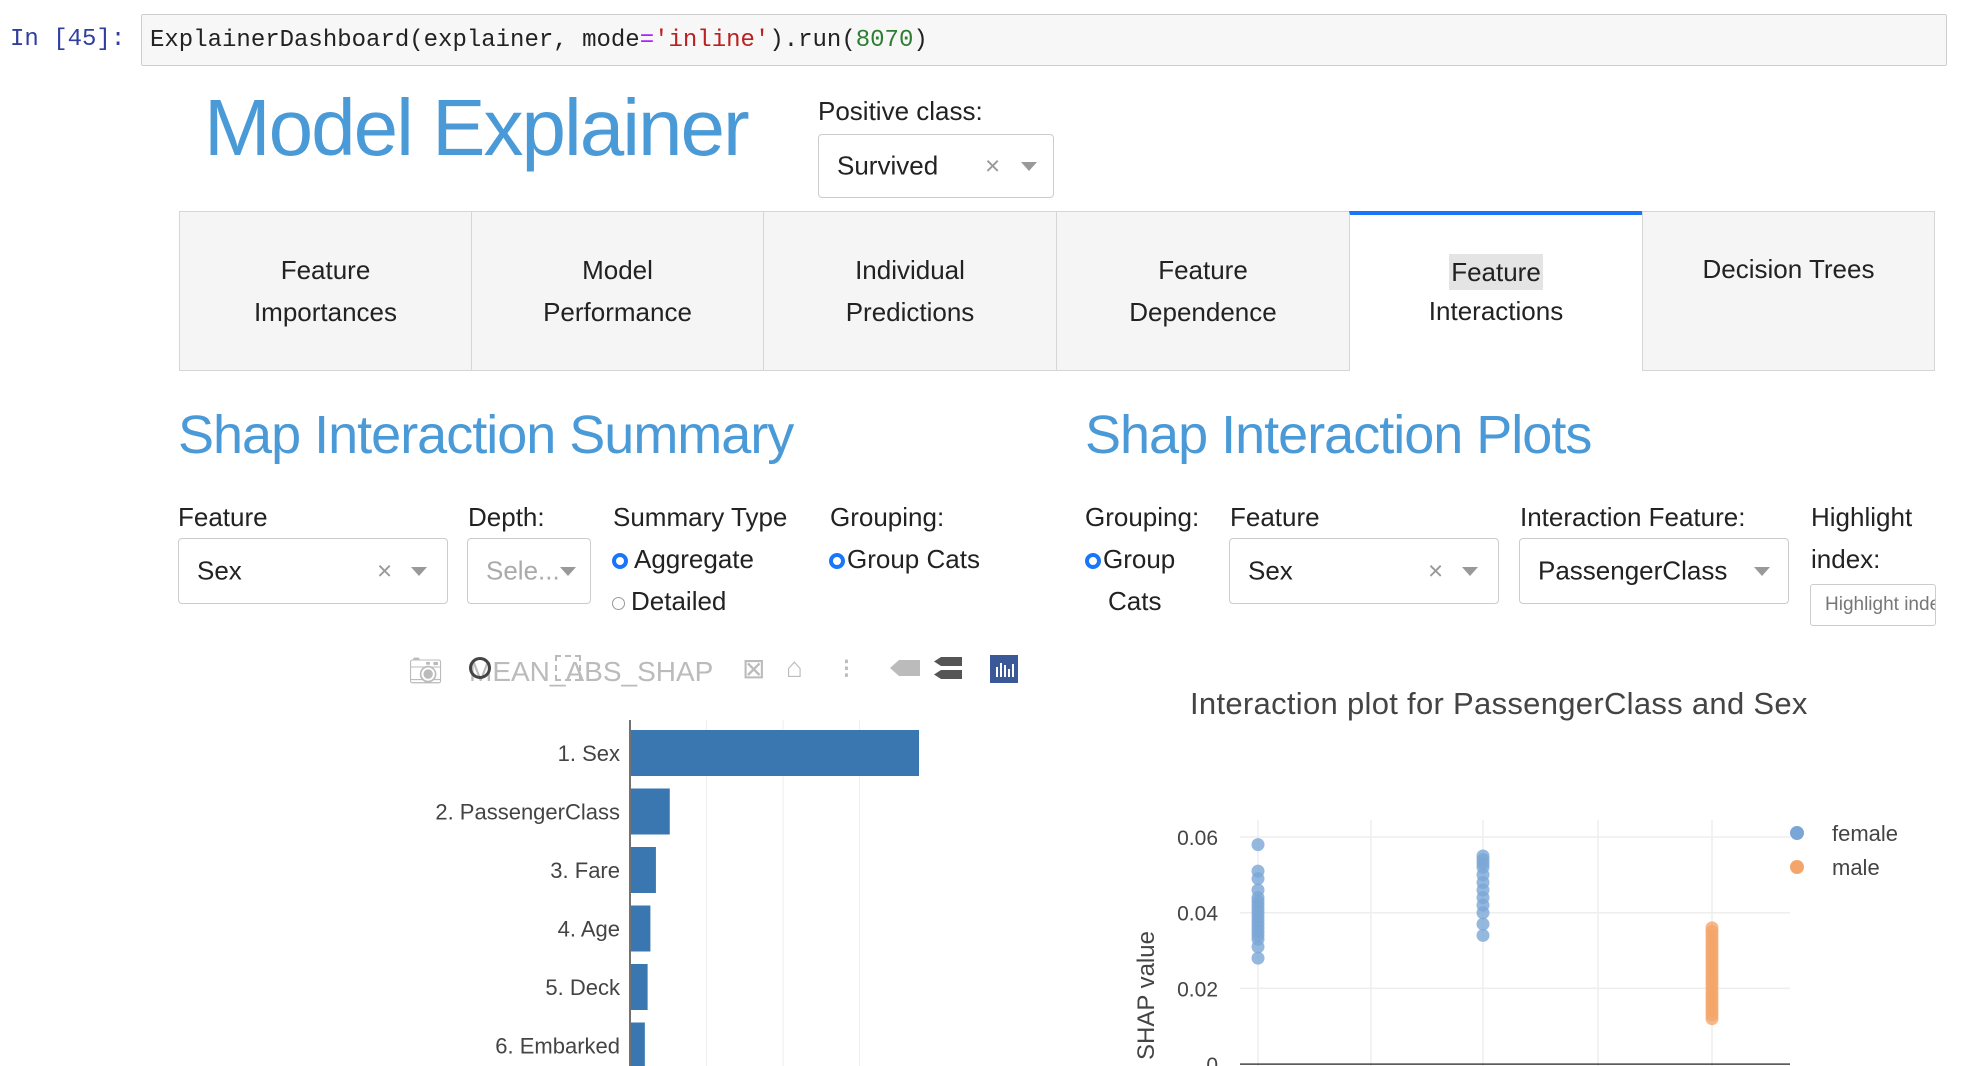 This screenshot has height=1066, width=1970. Describe the element at coordinates (1338, 435) in the screenshot. I see `plots-title: Shap Interaction Plots` at that location.